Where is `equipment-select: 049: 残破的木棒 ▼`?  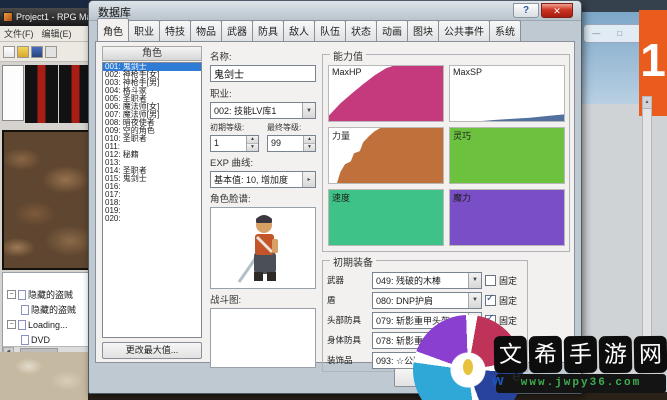 equipment-select: 049: 残破的木棒 ▼ is located at coordinates (427, 280).